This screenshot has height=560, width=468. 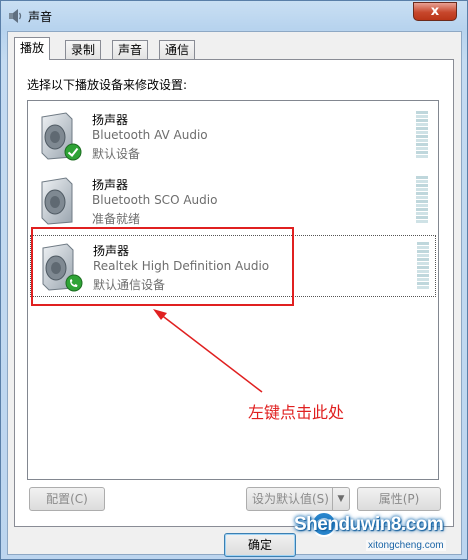 I want to click on watermark-main-text: Shenduwin8.com, so click(x=369, y=524).